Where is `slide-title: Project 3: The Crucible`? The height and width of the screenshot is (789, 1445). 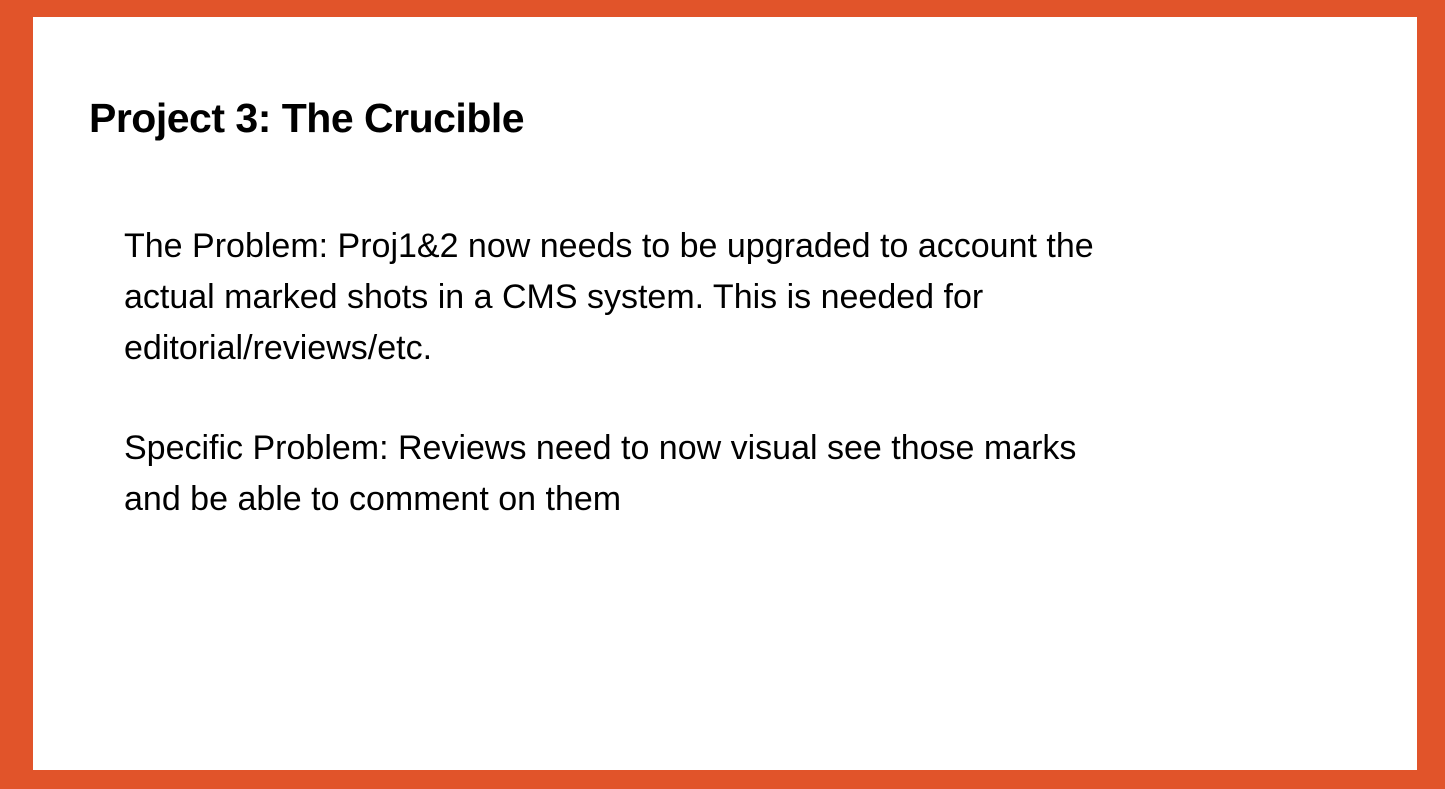
slide-title: Project 3: The Crucible is located at coordinates (307, 118).